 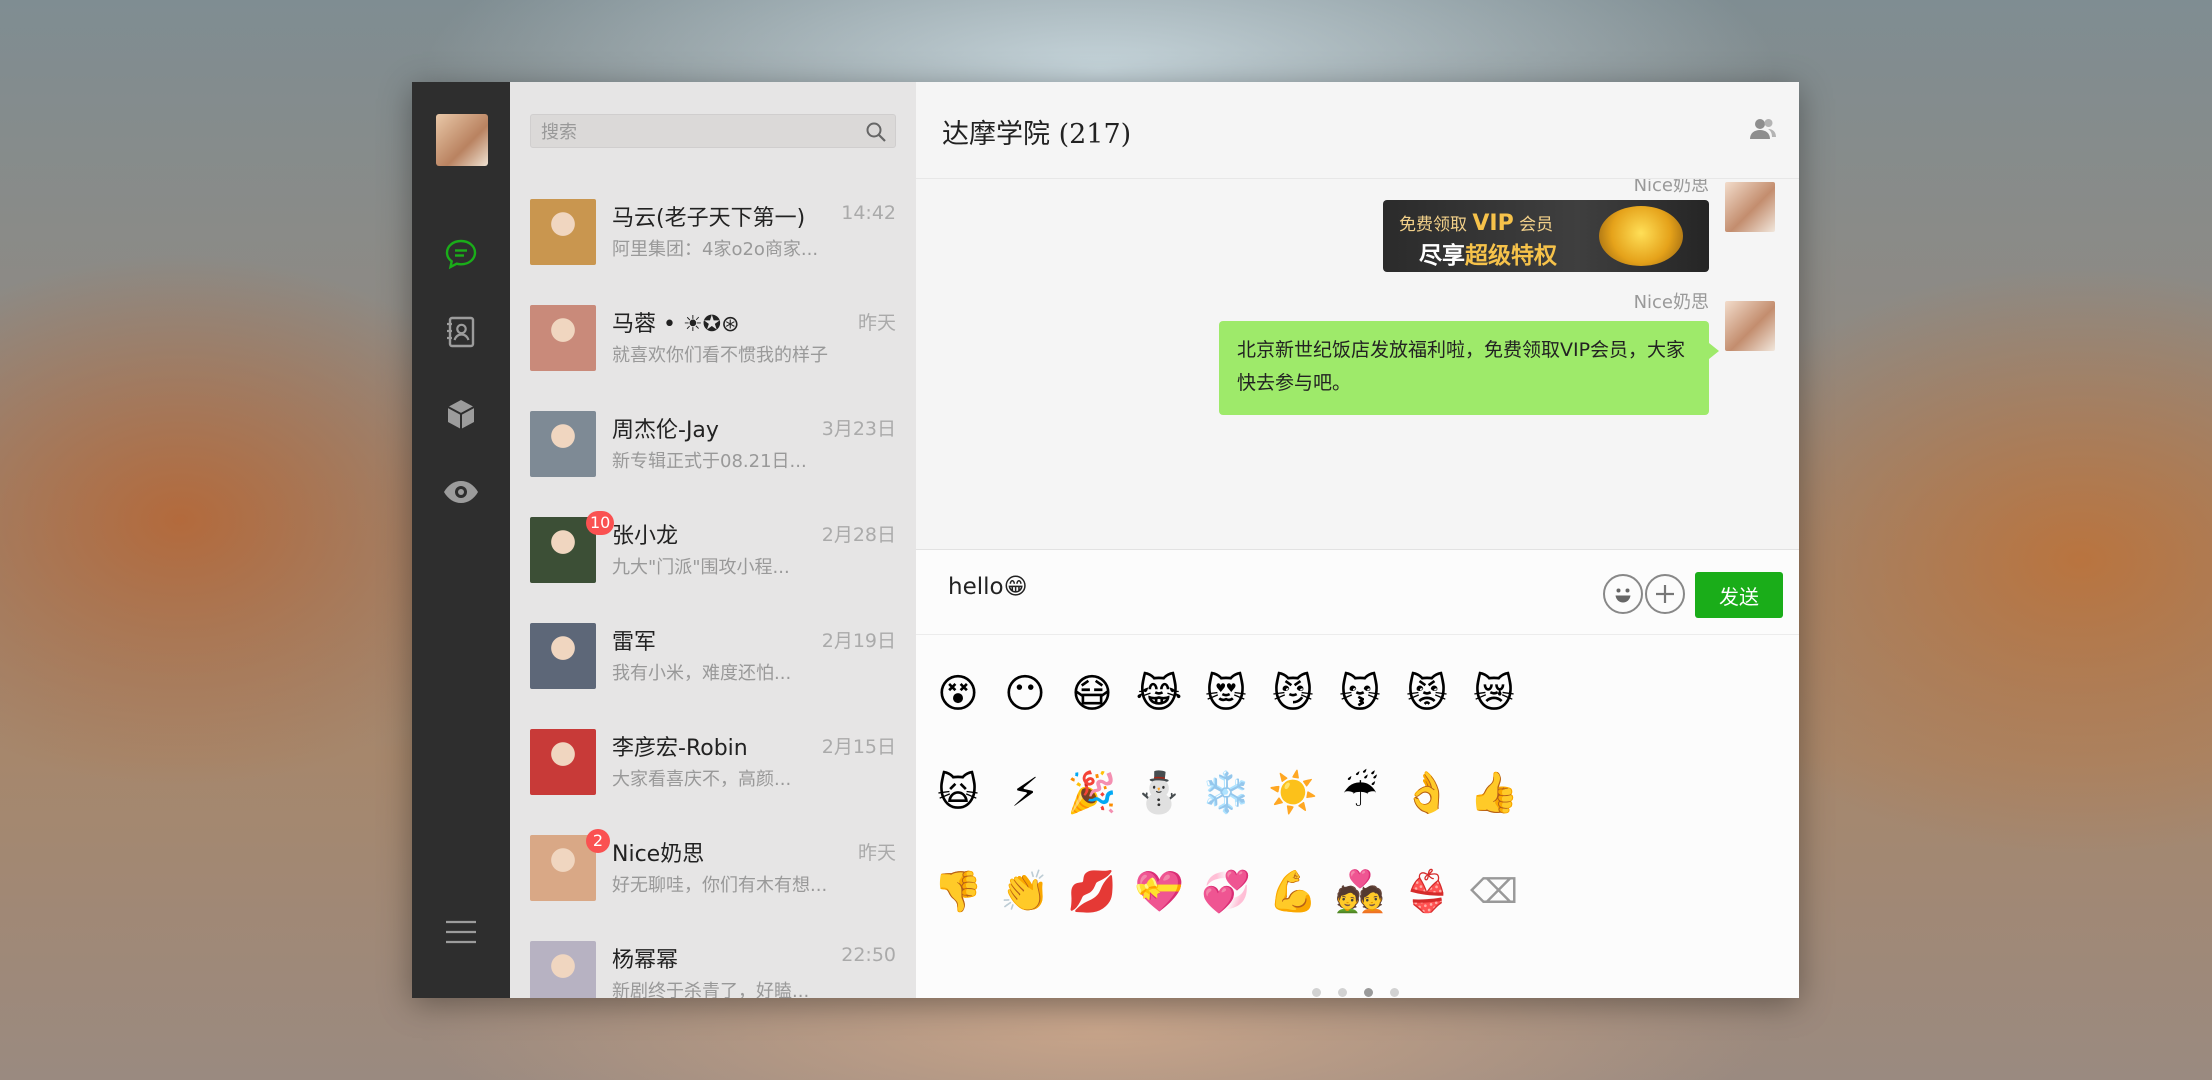 I want to click on group-members-icon, so click(x=1763, y=131).